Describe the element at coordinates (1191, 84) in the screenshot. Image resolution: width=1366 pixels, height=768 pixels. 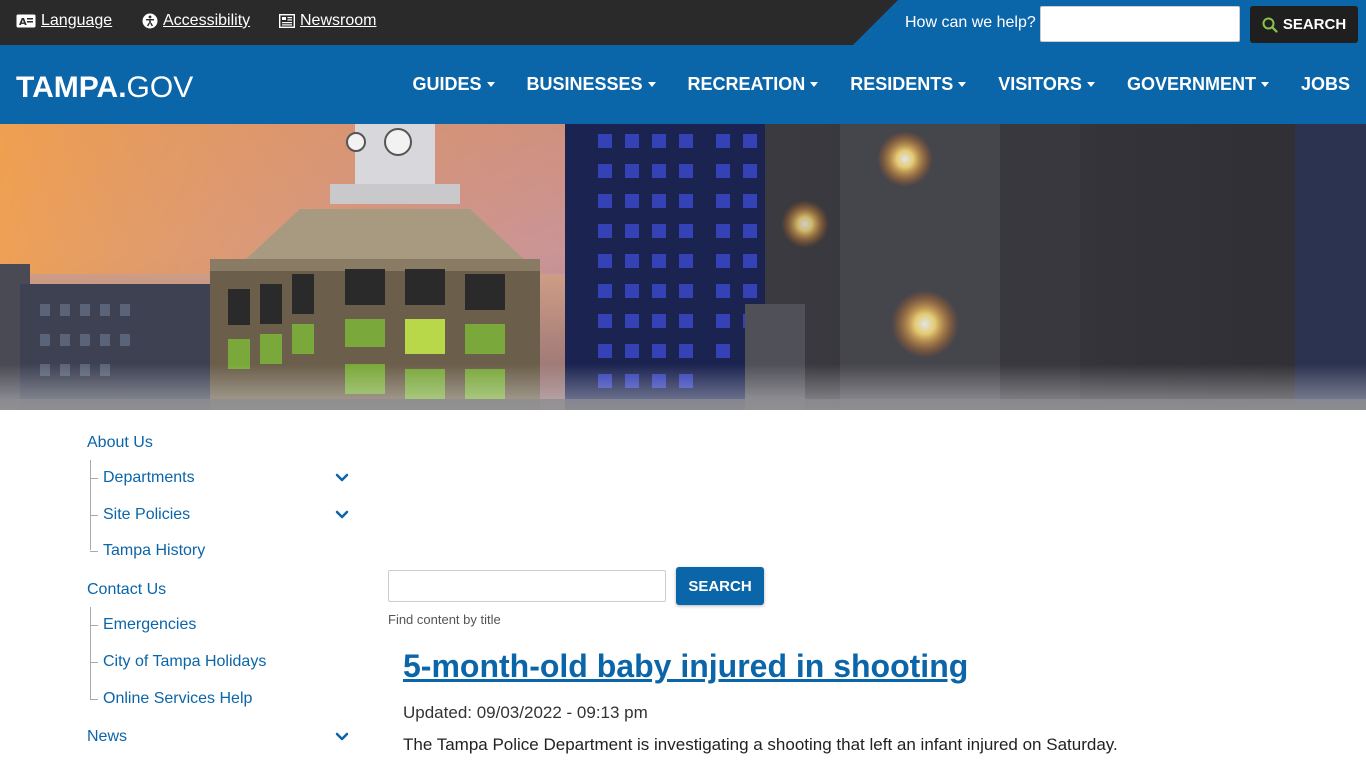
I see `nav-government-label: GOVERNMENT` at that location.